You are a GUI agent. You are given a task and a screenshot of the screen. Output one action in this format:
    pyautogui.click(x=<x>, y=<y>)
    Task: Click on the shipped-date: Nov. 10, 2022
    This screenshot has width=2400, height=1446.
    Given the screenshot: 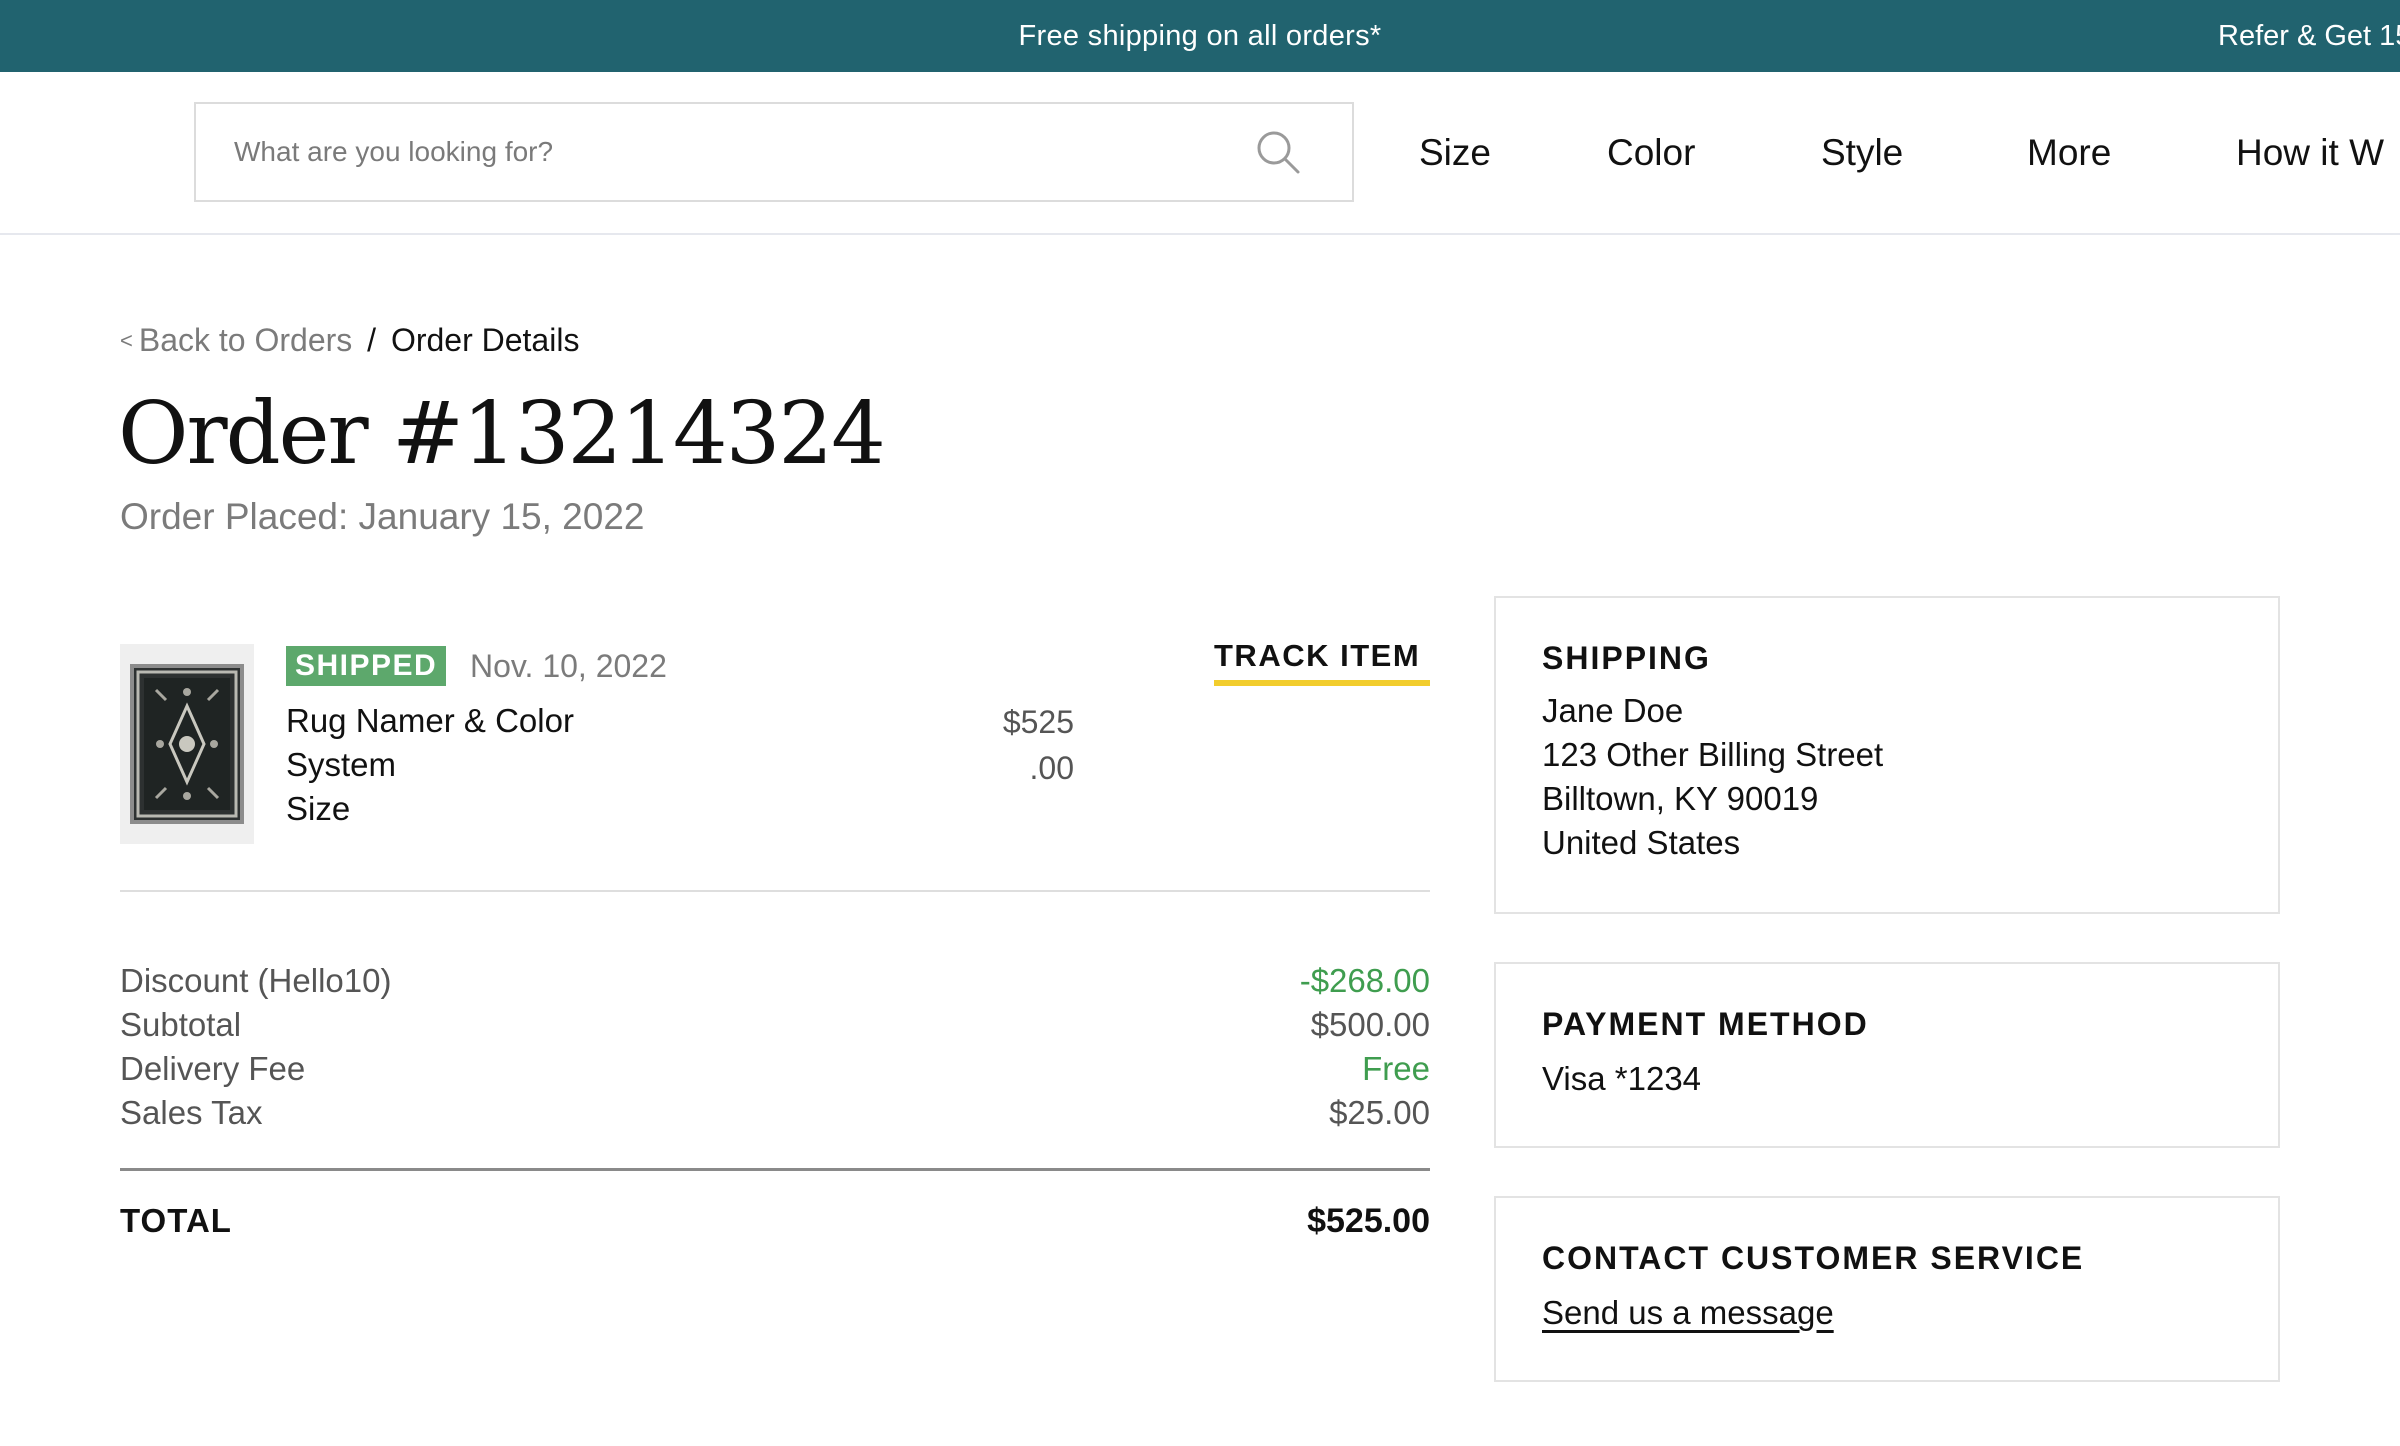 What is the action you would take?
    pyautogui.click(x=568, y=666)
    